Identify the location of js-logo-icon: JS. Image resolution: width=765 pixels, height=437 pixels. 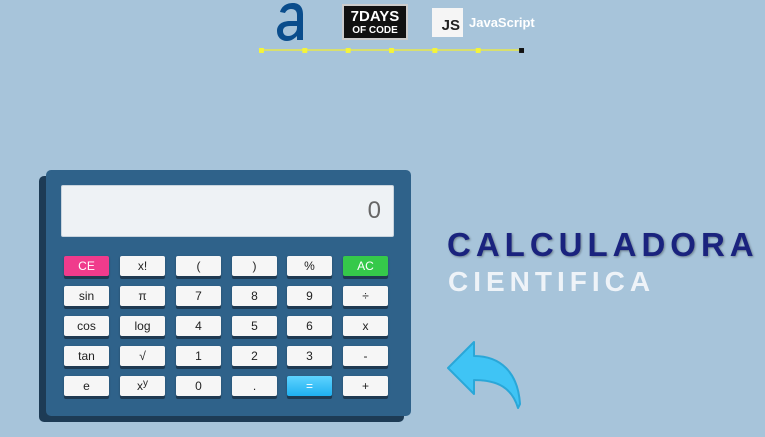
(447, 22).